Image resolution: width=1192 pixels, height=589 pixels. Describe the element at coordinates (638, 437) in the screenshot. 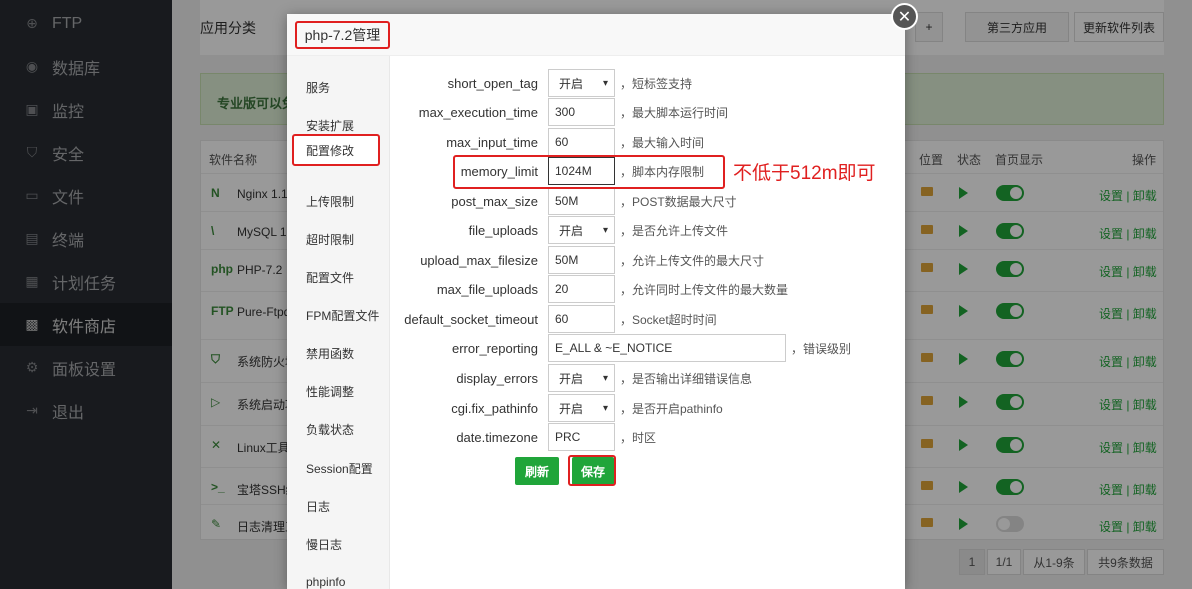

I see `field-desc: ，时区` at that location.